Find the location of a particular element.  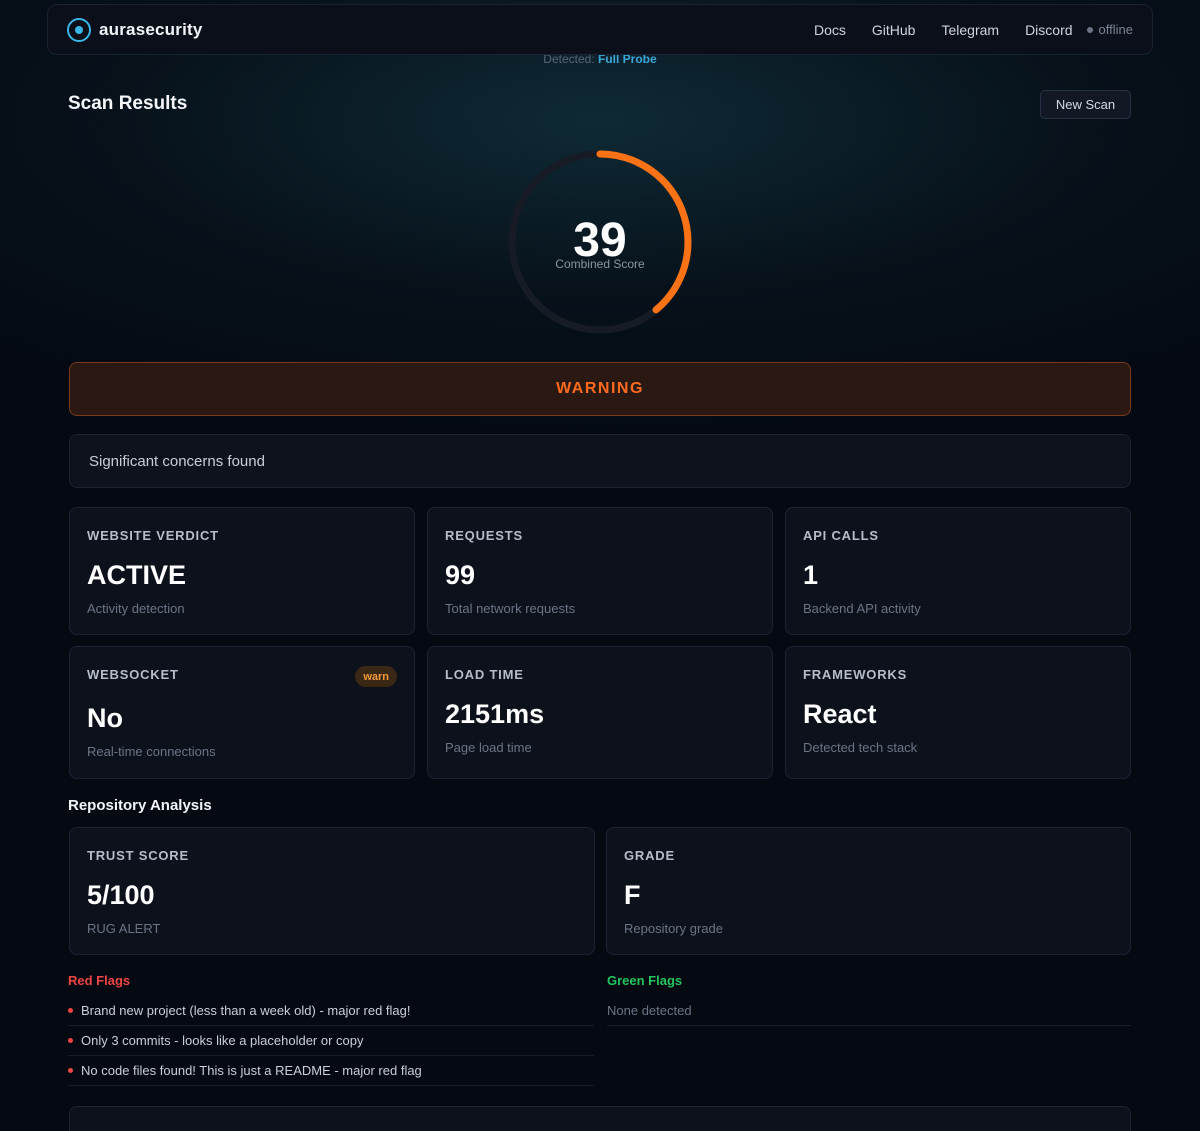

metric-sub: Total network requests is located at coordinates (510, 608).